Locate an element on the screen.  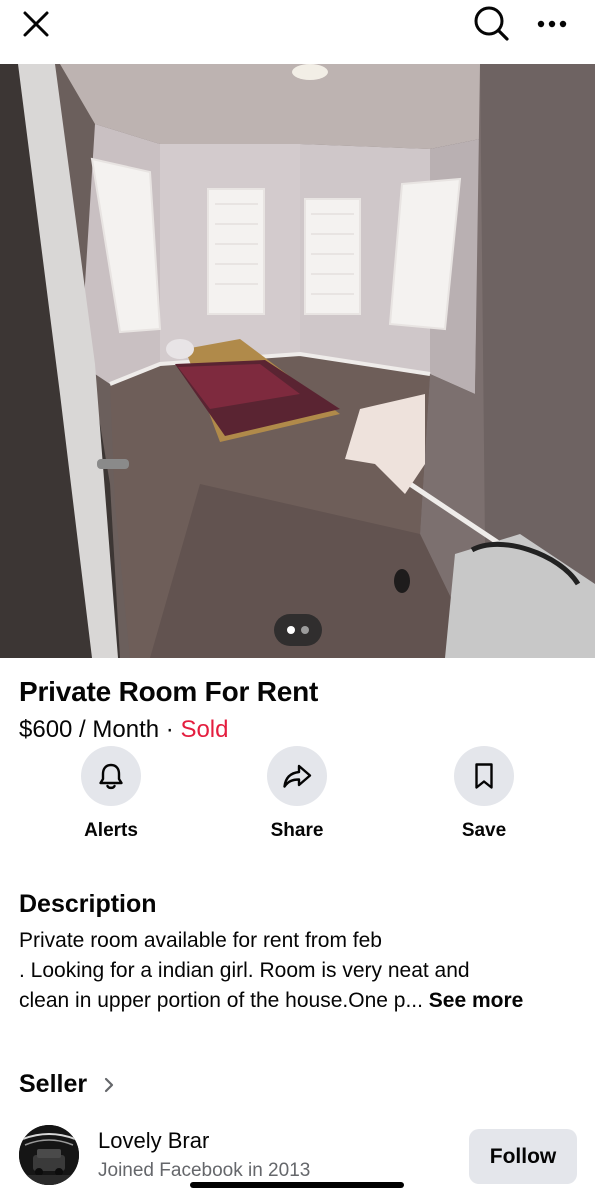
more-options-button is located at coordinates (552, 24).